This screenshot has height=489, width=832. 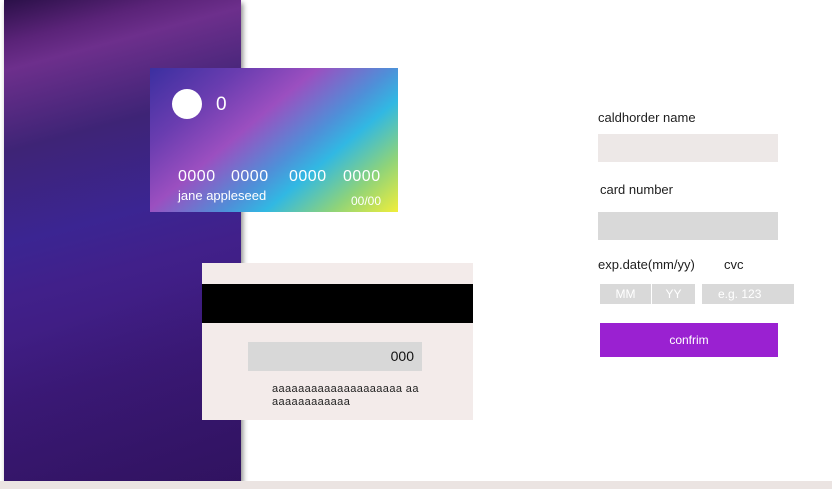 What do you see at coordinates (636, 189) in the screenshot?
I see `card-number-label: card number` at bounding box center [636, 189].